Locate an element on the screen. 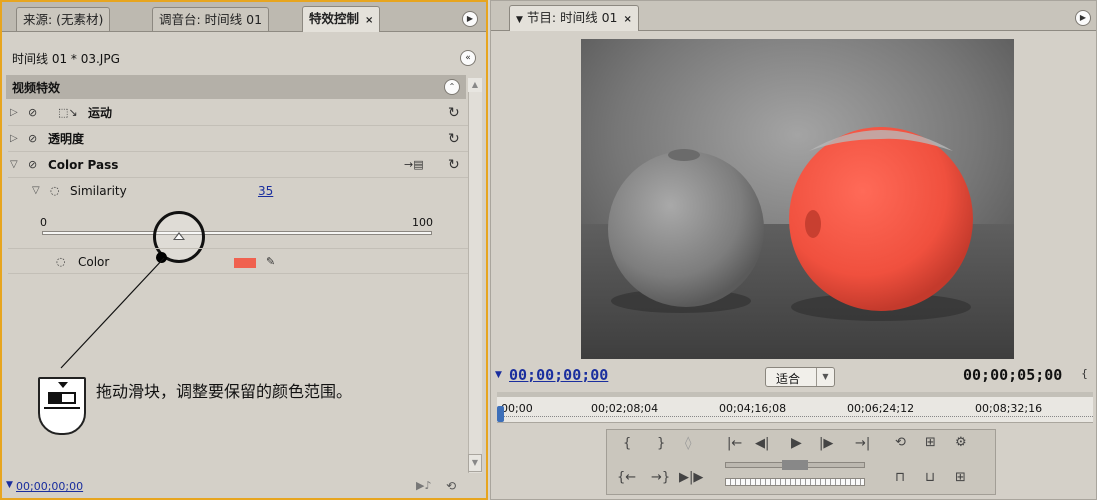 The width and height of the screenshot is (1097, 500). ruler-tick-label: 00;04;16;08 is located at coordinates (753, 408).